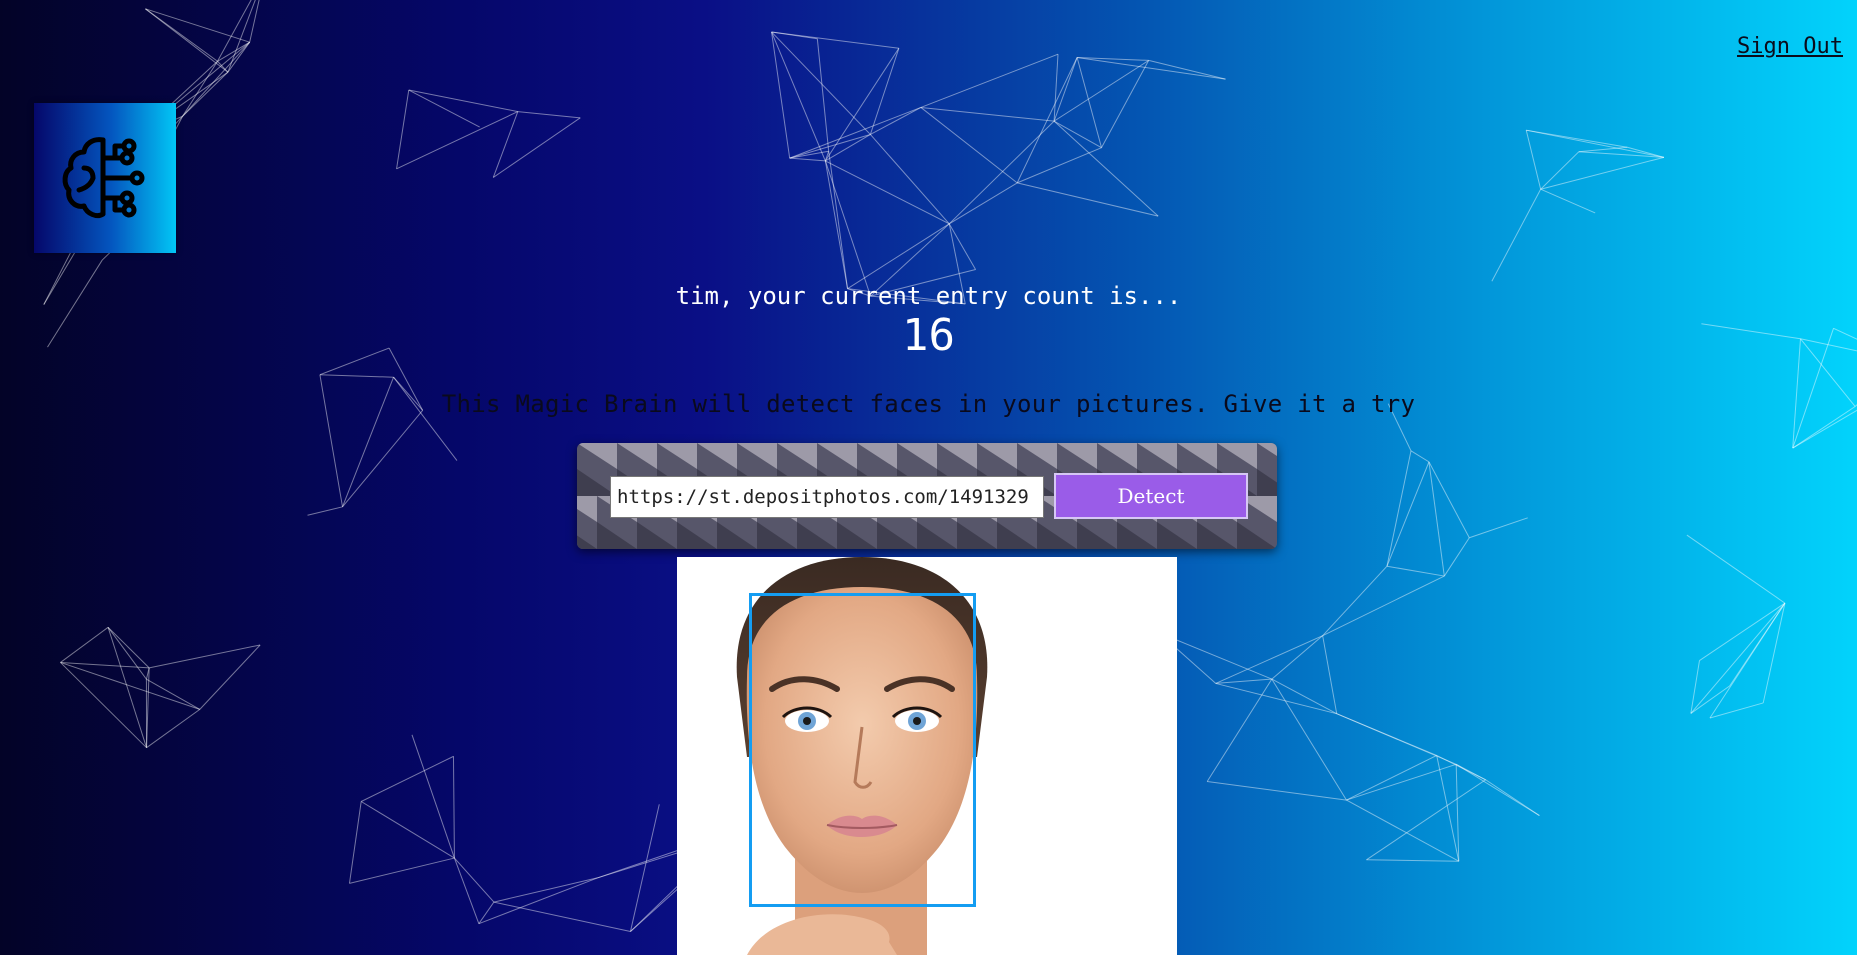 The height and width of the screenshot is (955, 1857). I want to click on brain-circuit-icon, so click(103, 178).